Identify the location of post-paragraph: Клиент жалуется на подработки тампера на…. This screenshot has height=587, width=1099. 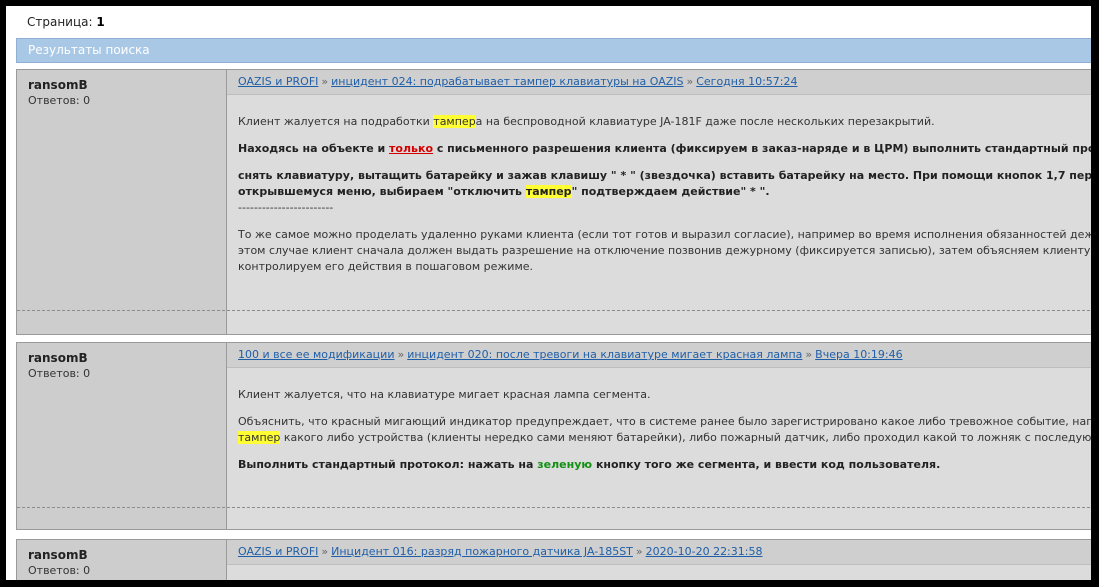
(586, 122).